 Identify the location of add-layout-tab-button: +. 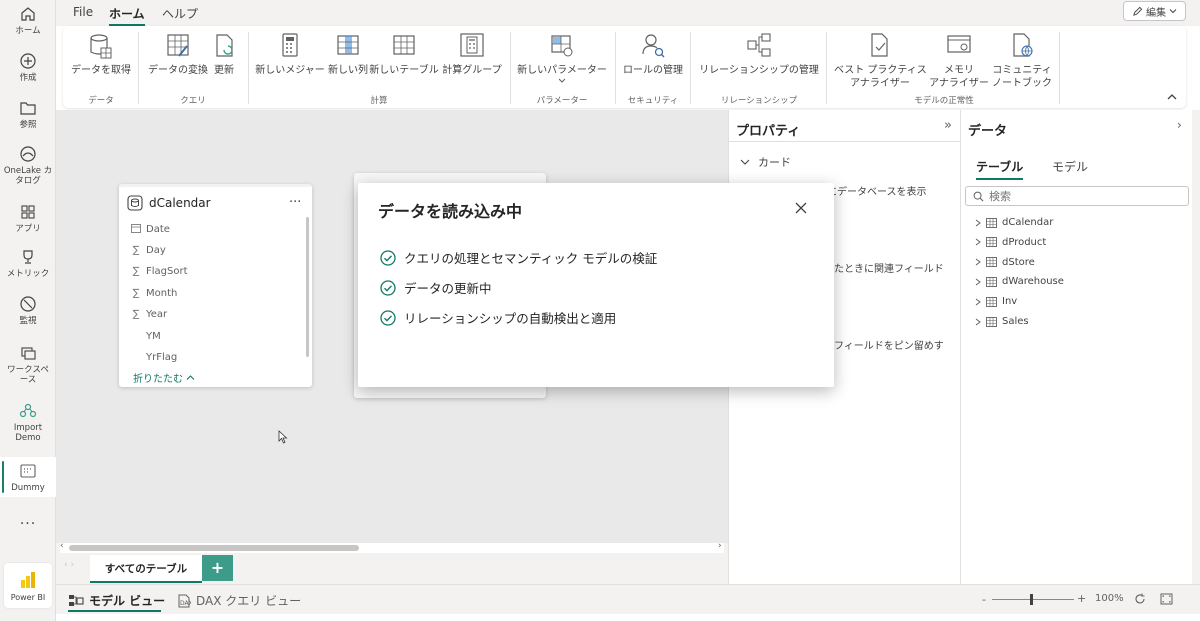
(217, 568).